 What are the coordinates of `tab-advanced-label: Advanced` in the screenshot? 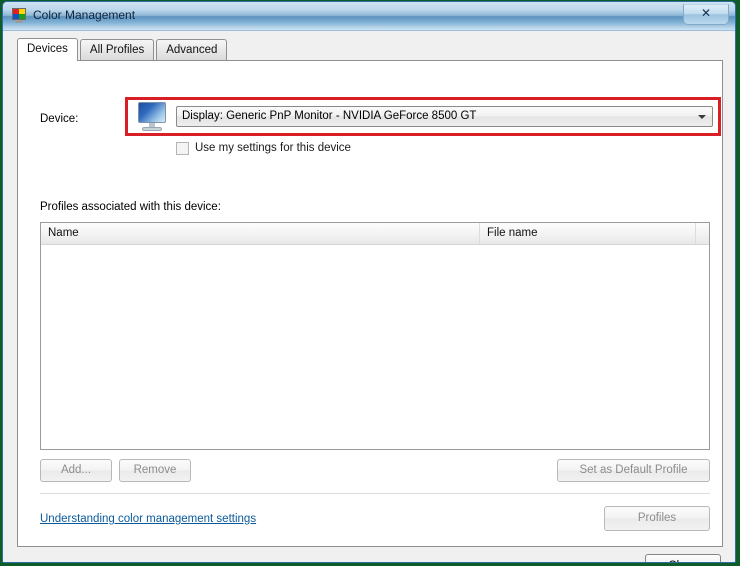 It's located at (192, 50).